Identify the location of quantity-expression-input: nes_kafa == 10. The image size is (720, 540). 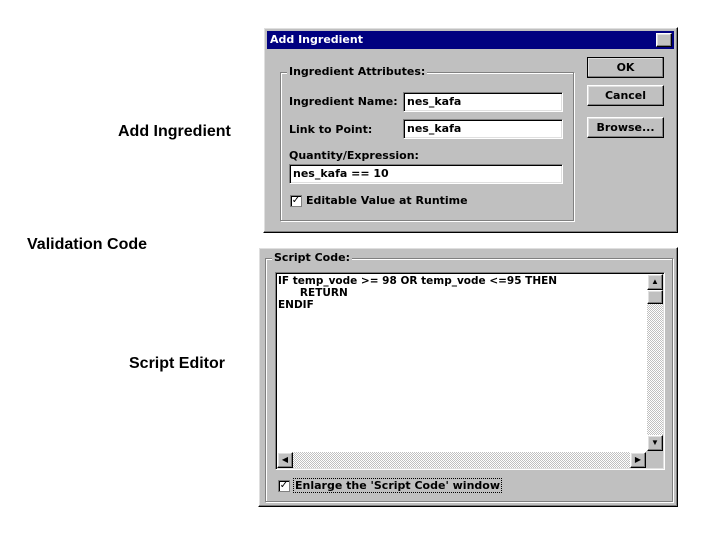
(426, 174).